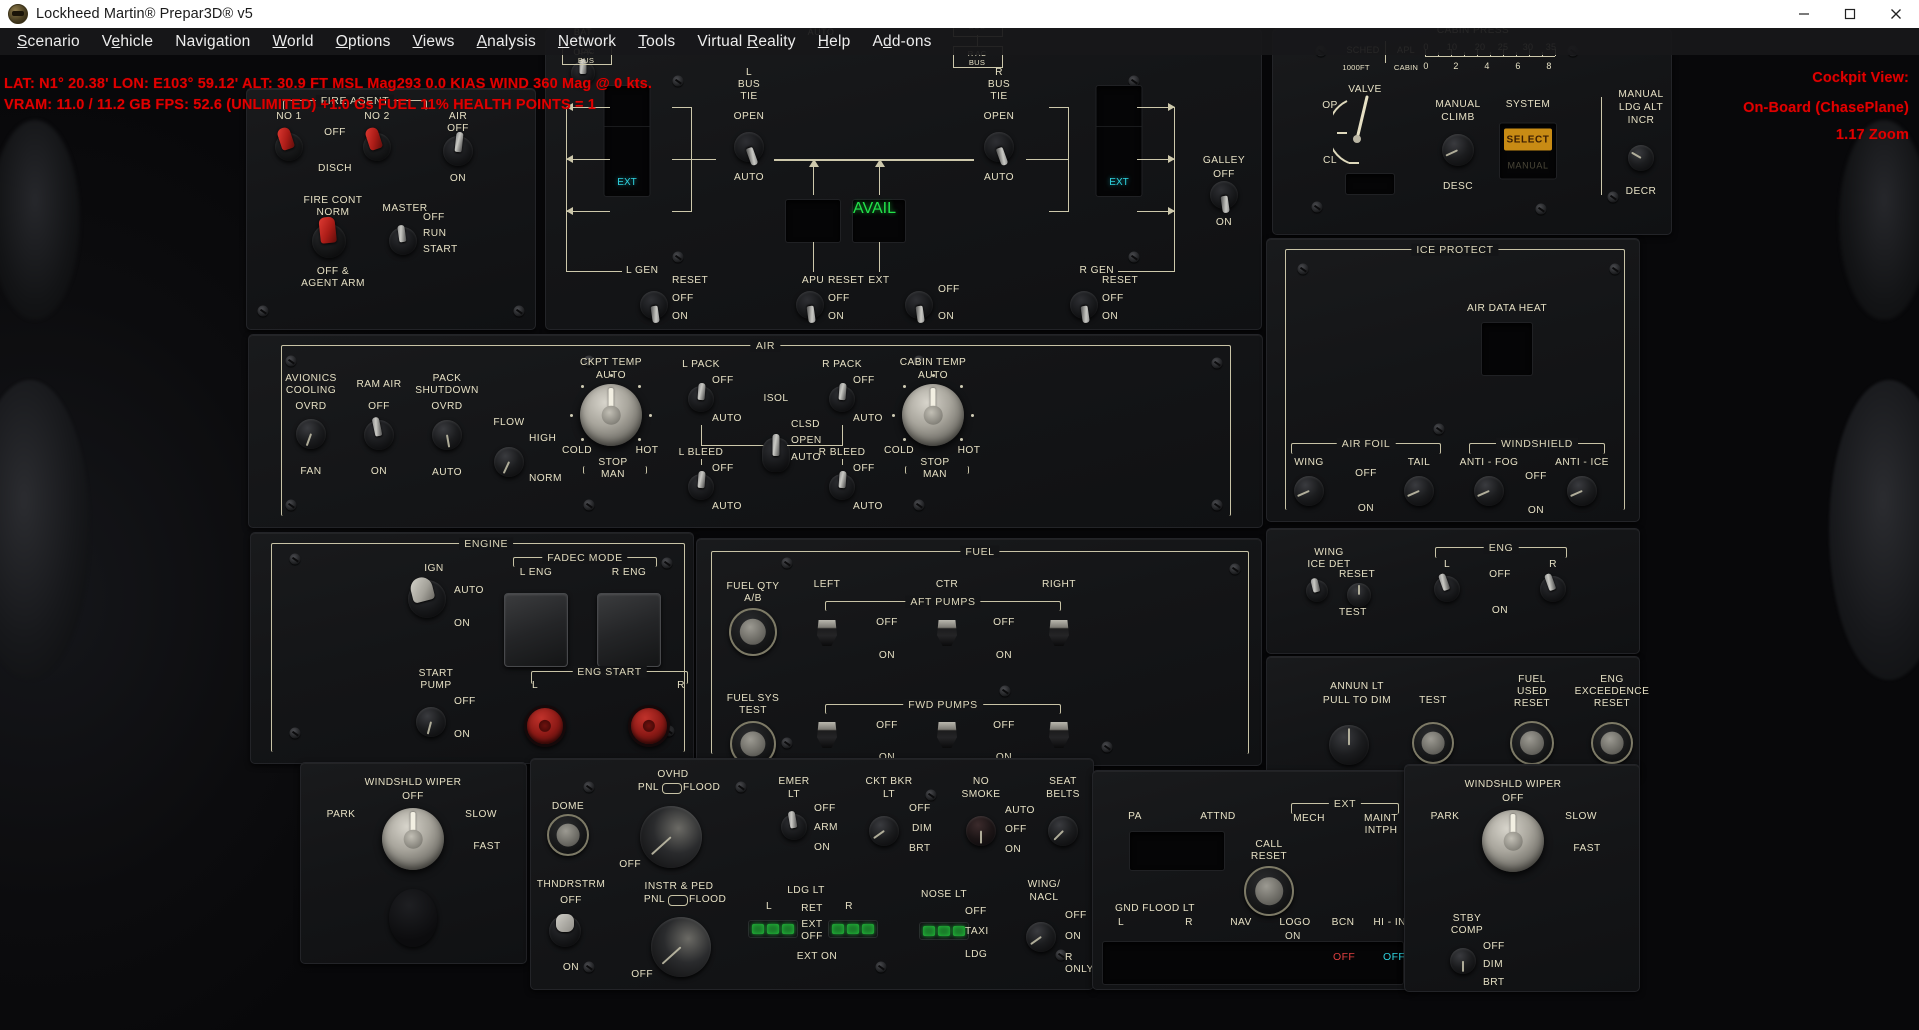 This screenshot has height=1030, width=1919. What do you see at coordinates (654, 307) in the screenshot?
I see `l-gen-reset-switch` at bounding box center [654, 307].